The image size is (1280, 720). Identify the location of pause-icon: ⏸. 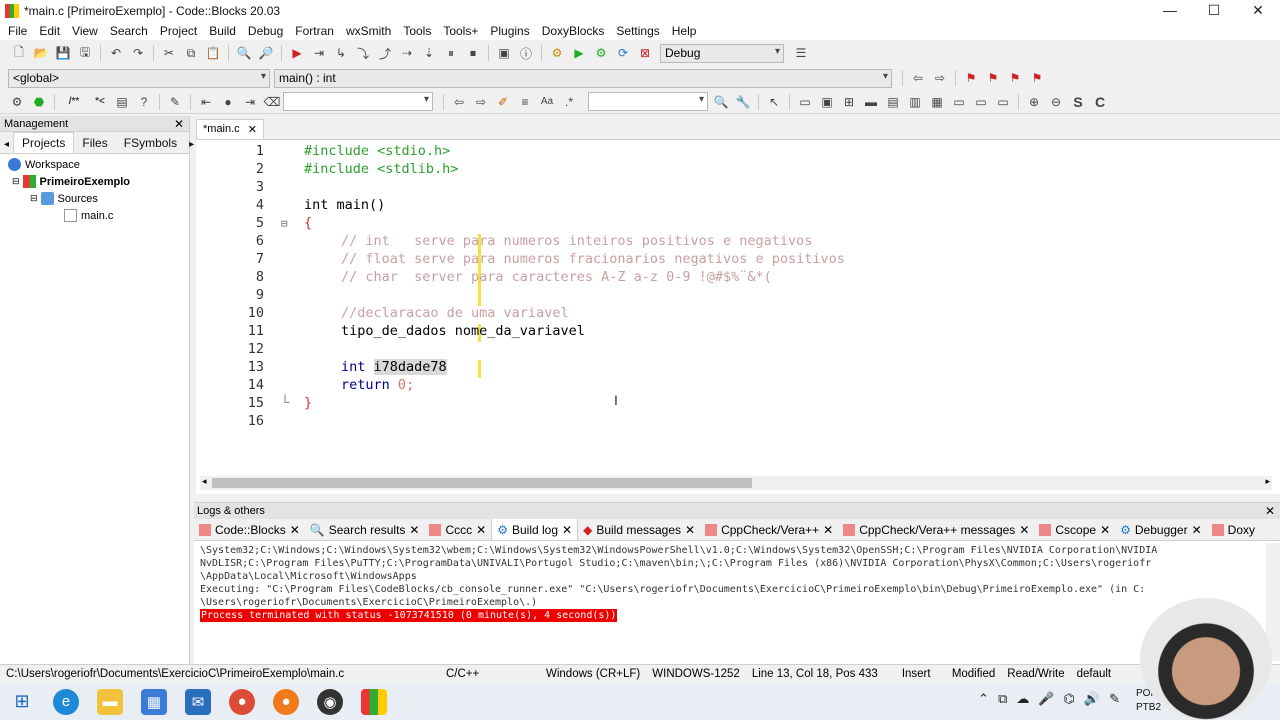
(451, 53).